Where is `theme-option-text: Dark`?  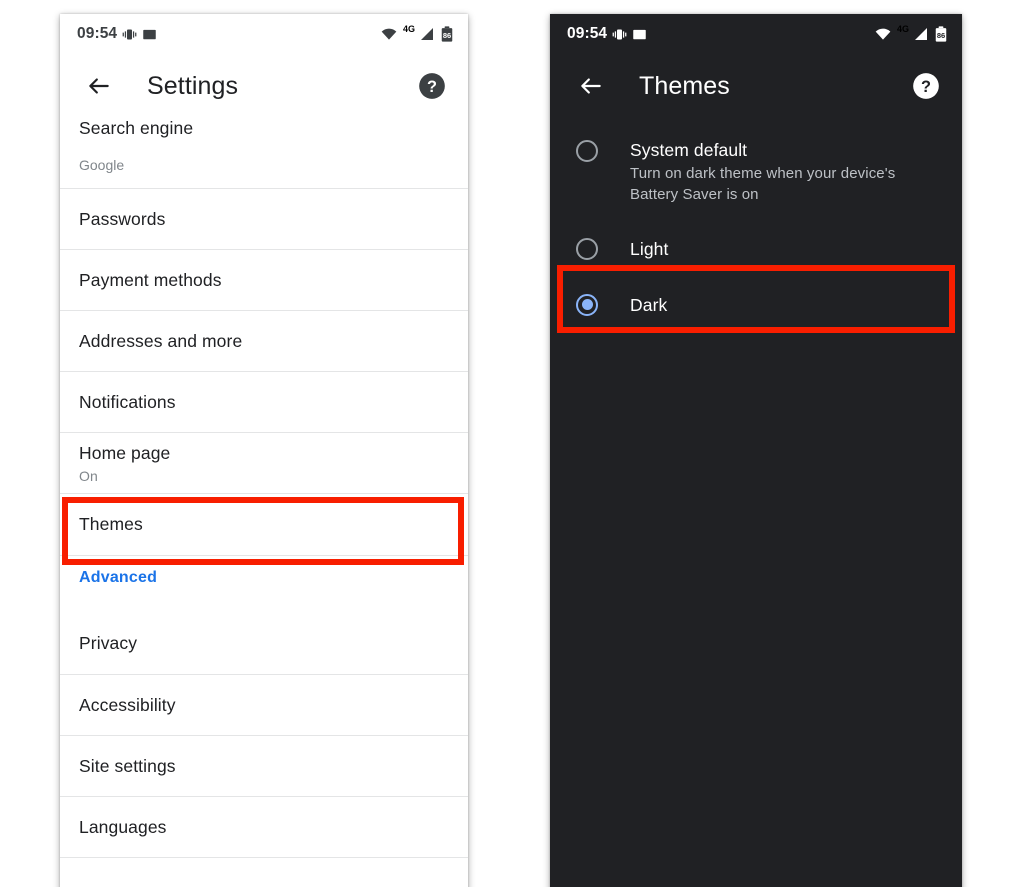
theme-option-text: Dark is located at coordinates (648, 305).